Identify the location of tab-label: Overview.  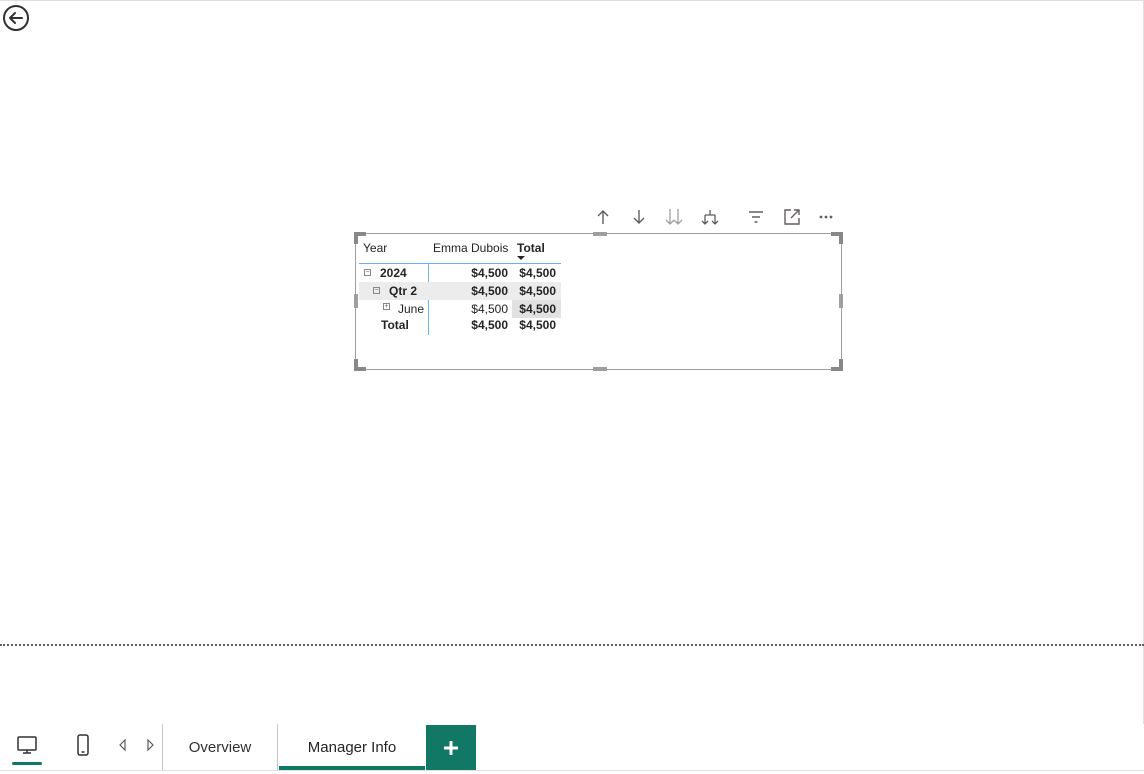
(220, 747).